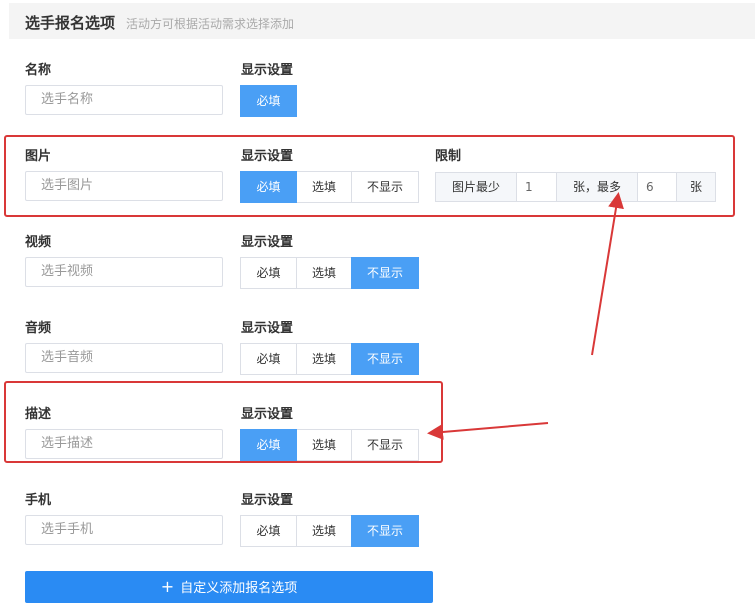 Image resolution: width=755 pixels, height=605 pixels. I want to click on video-hidden-option: 不显示, so click(385, 273).